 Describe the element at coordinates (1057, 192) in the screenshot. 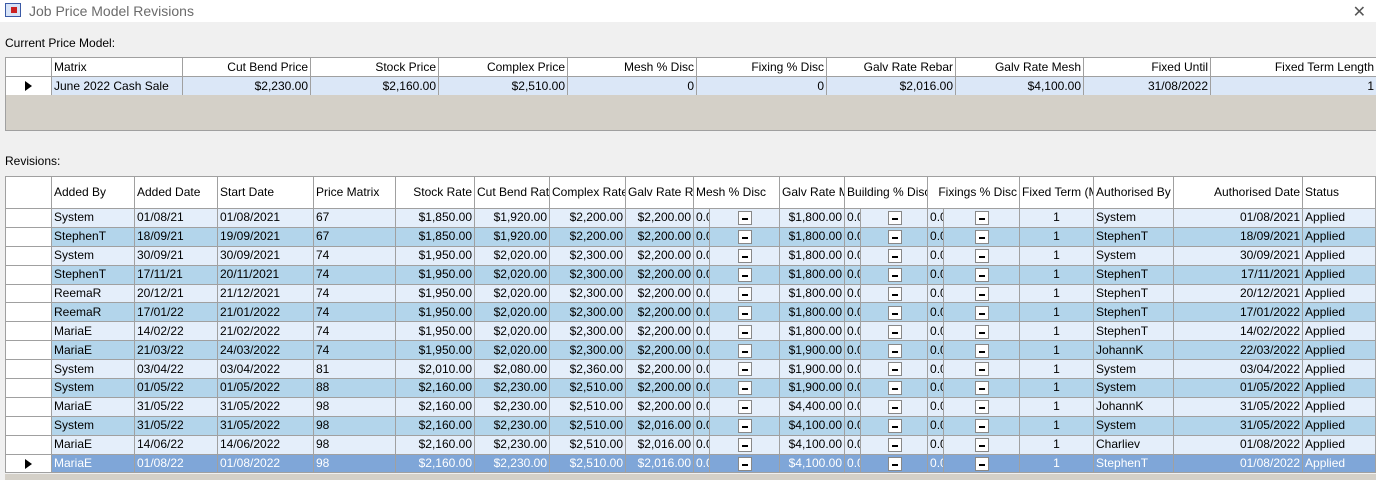

I see `column-header: Fixed Term (Months)` at that location.